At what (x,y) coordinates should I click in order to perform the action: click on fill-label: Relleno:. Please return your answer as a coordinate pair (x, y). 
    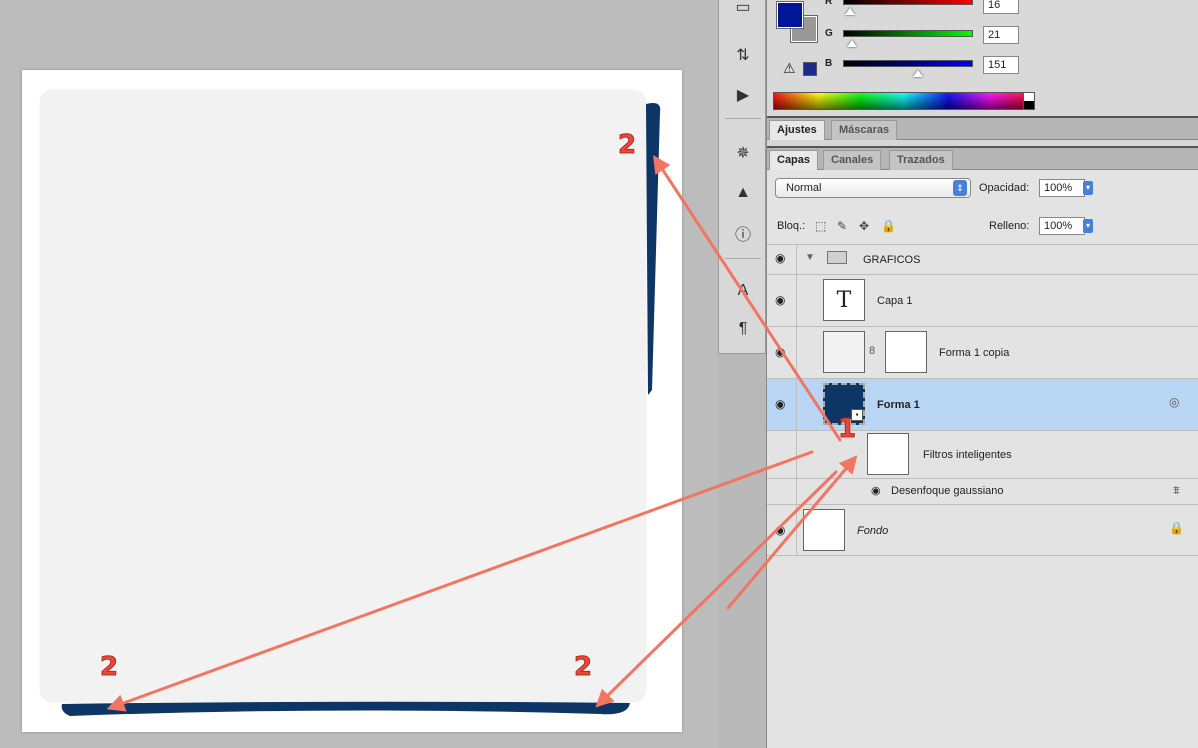
    Looking at the image, I should click on (1009, 226).